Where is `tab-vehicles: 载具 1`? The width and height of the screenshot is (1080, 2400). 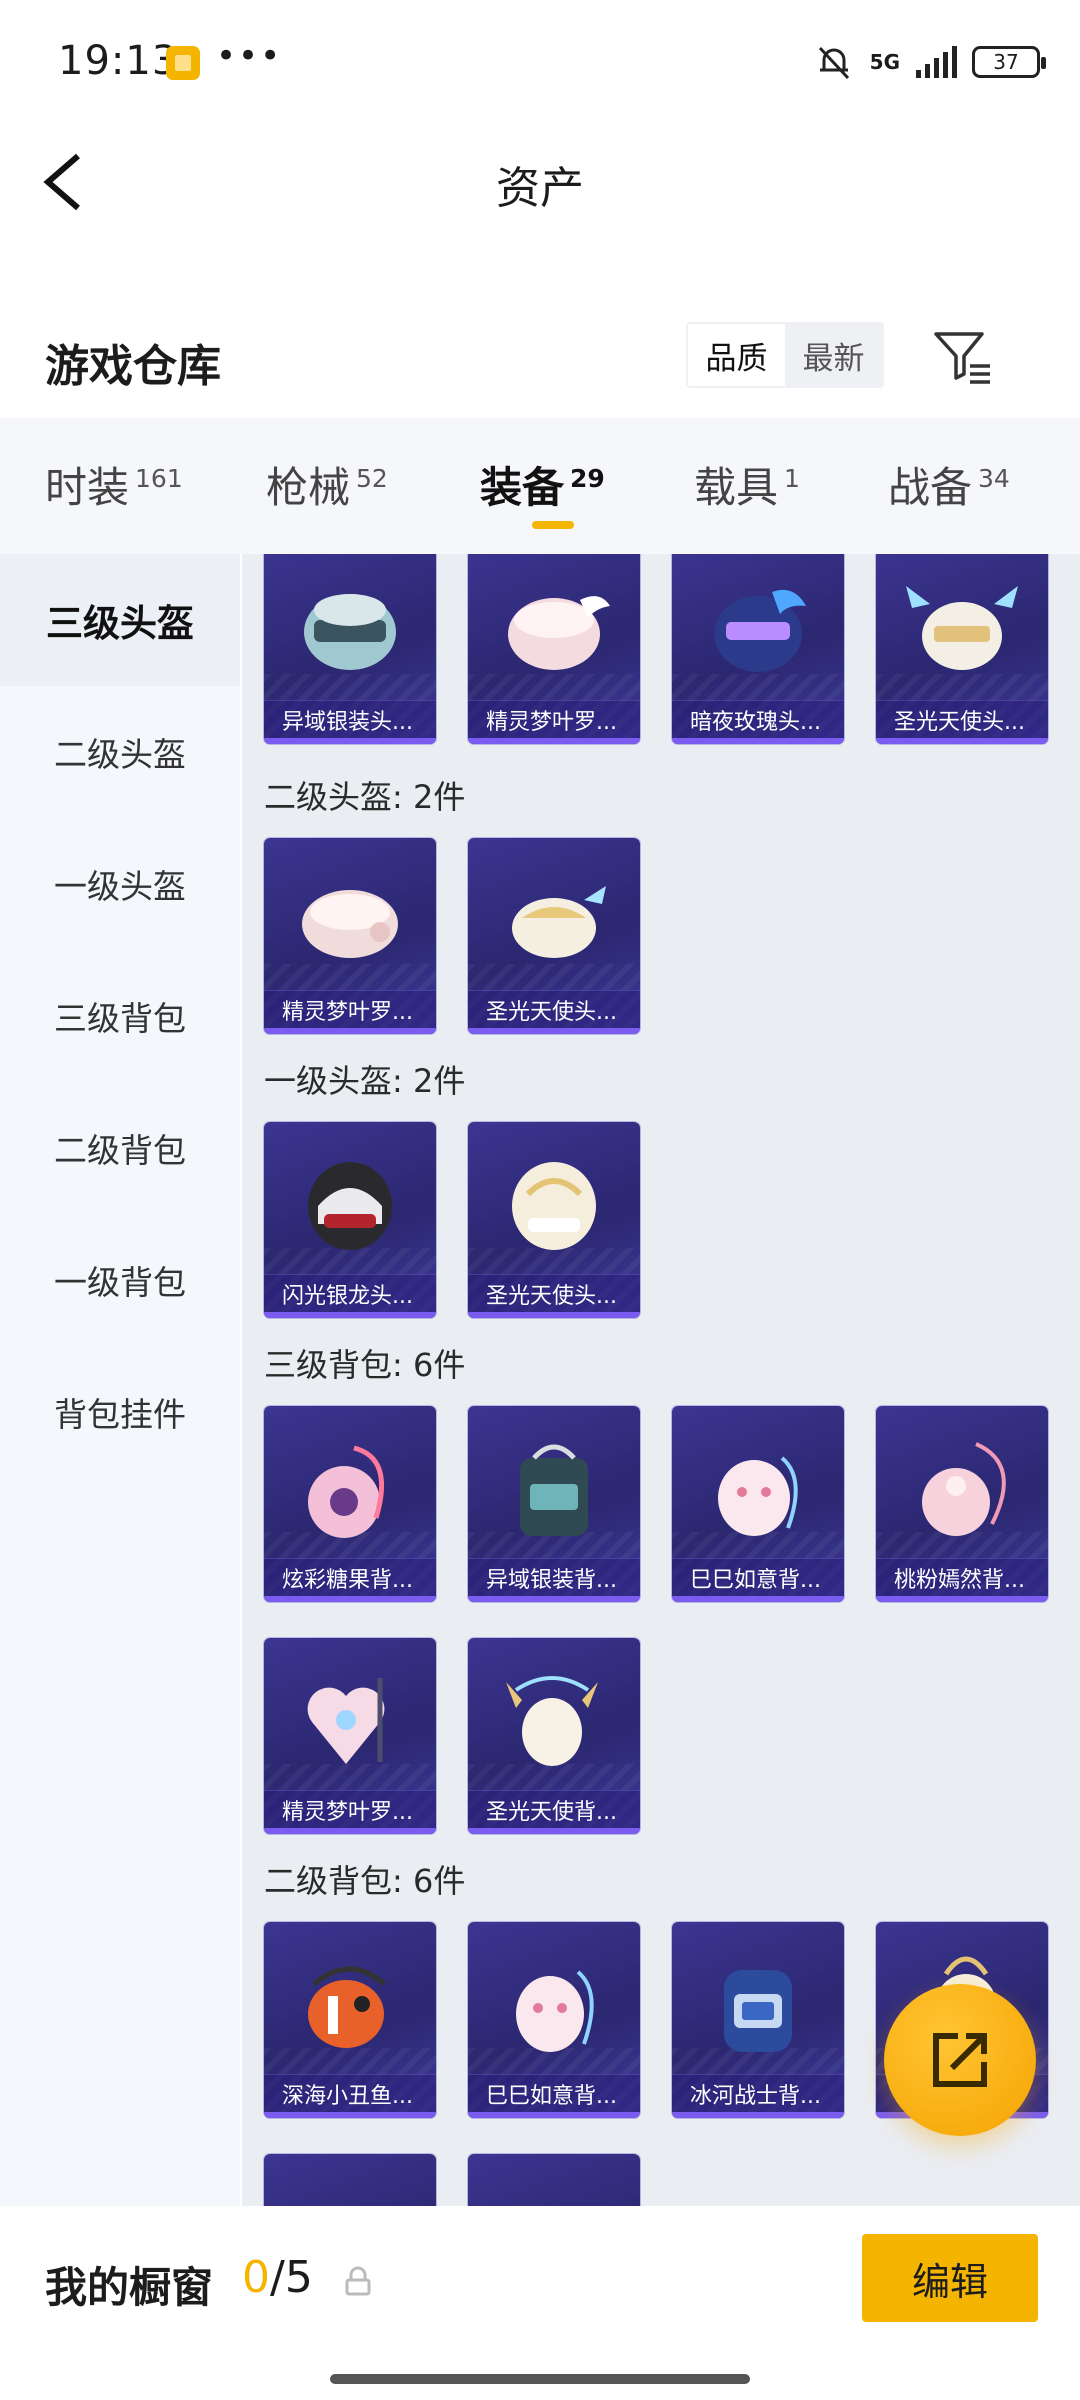
tab-vehicles: 载具 1 is located at coordinates (747, 484).